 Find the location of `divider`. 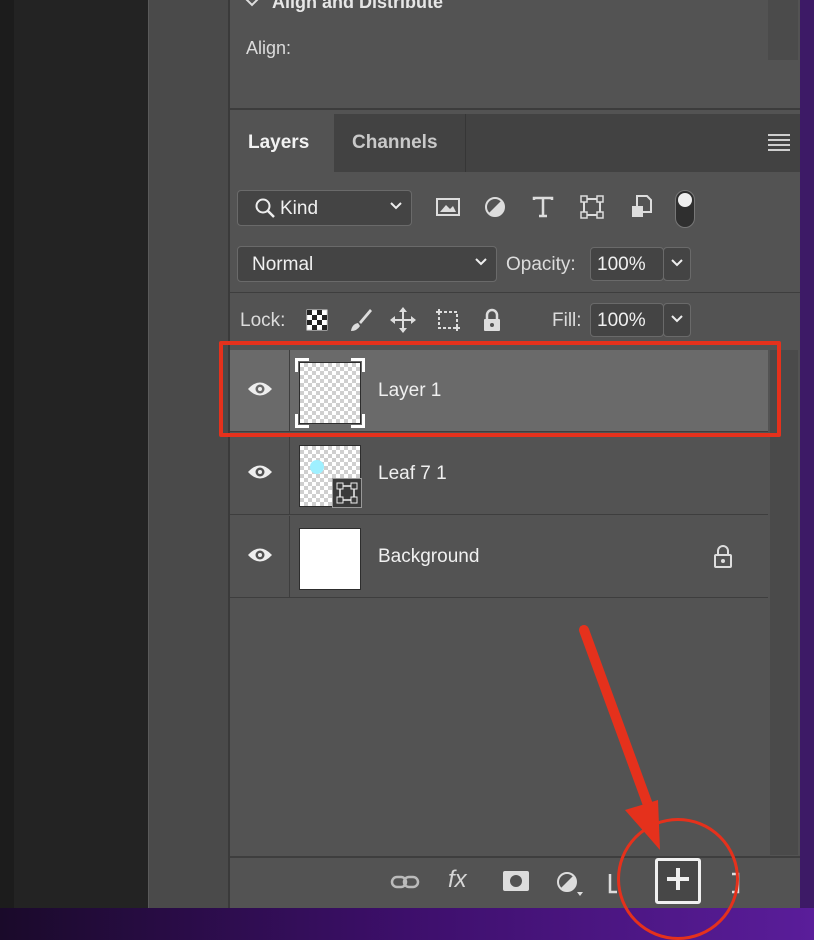

divider is located at coordinates (515, 292).